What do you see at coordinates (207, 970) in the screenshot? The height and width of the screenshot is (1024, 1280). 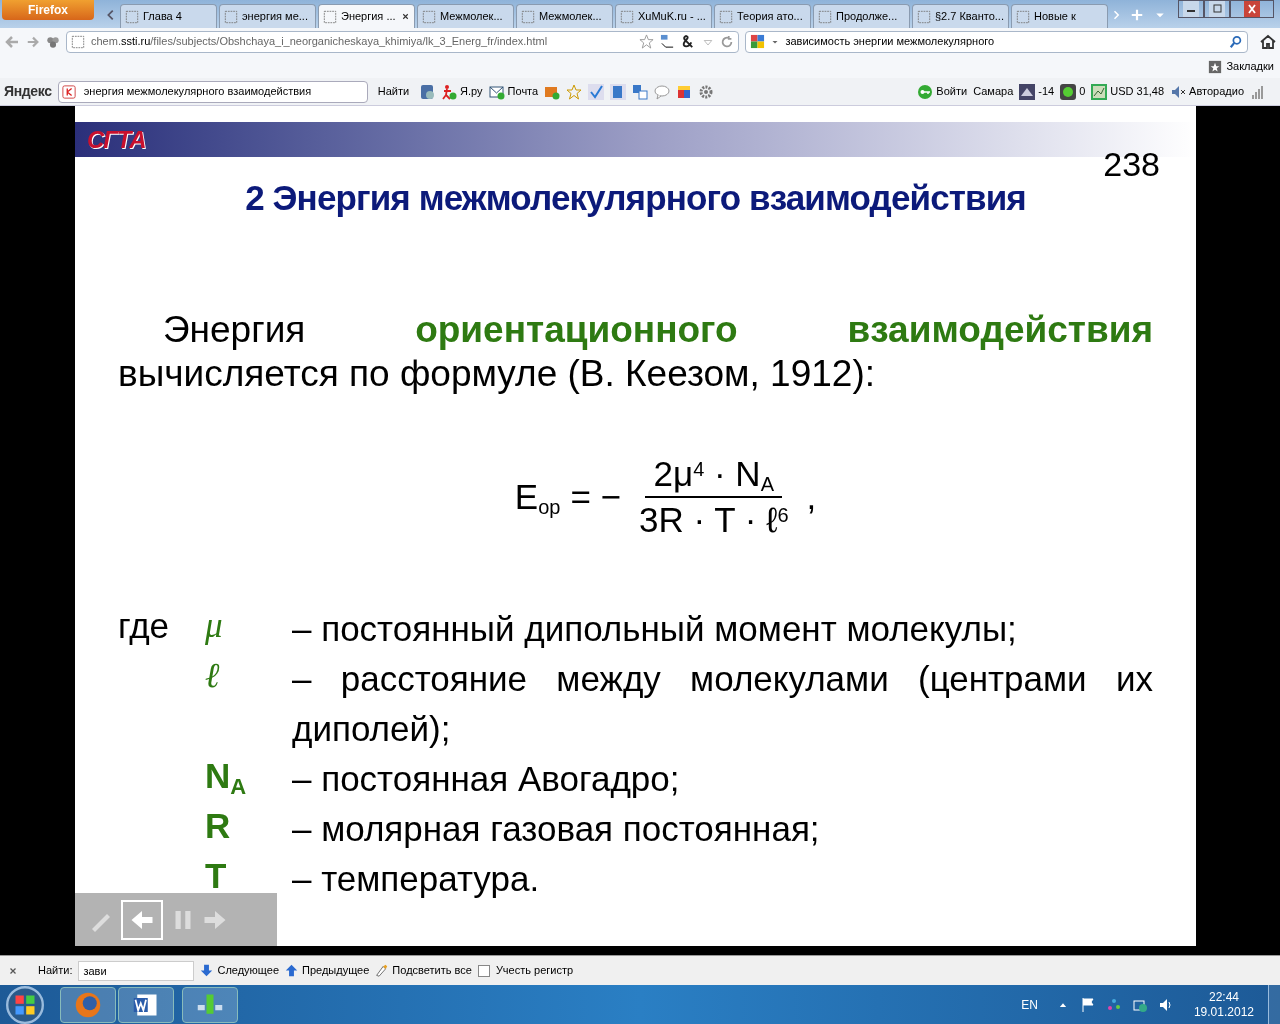 I see `arrow-down-icon` at bounding box center [207, 970].